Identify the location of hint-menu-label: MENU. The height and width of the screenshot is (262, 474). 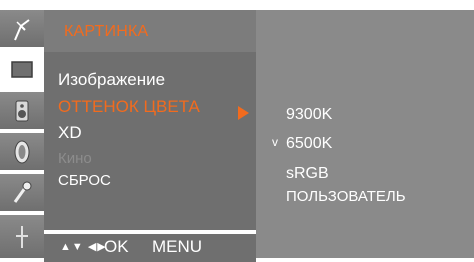
(177, 246).